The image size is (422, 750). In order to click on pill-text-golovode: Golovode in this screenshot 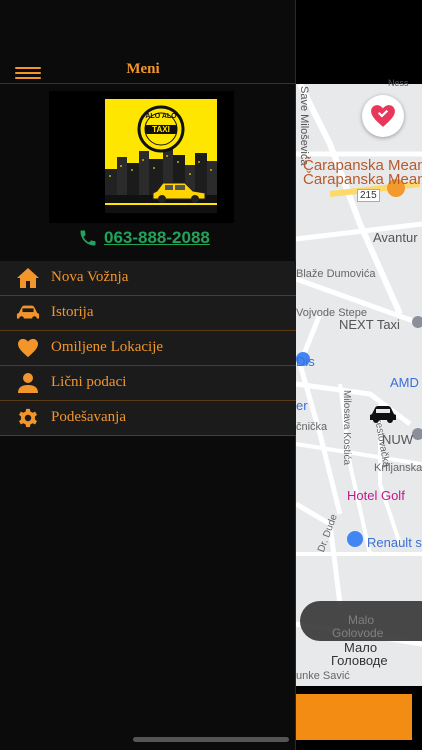, I will do `click(358, 633)`.